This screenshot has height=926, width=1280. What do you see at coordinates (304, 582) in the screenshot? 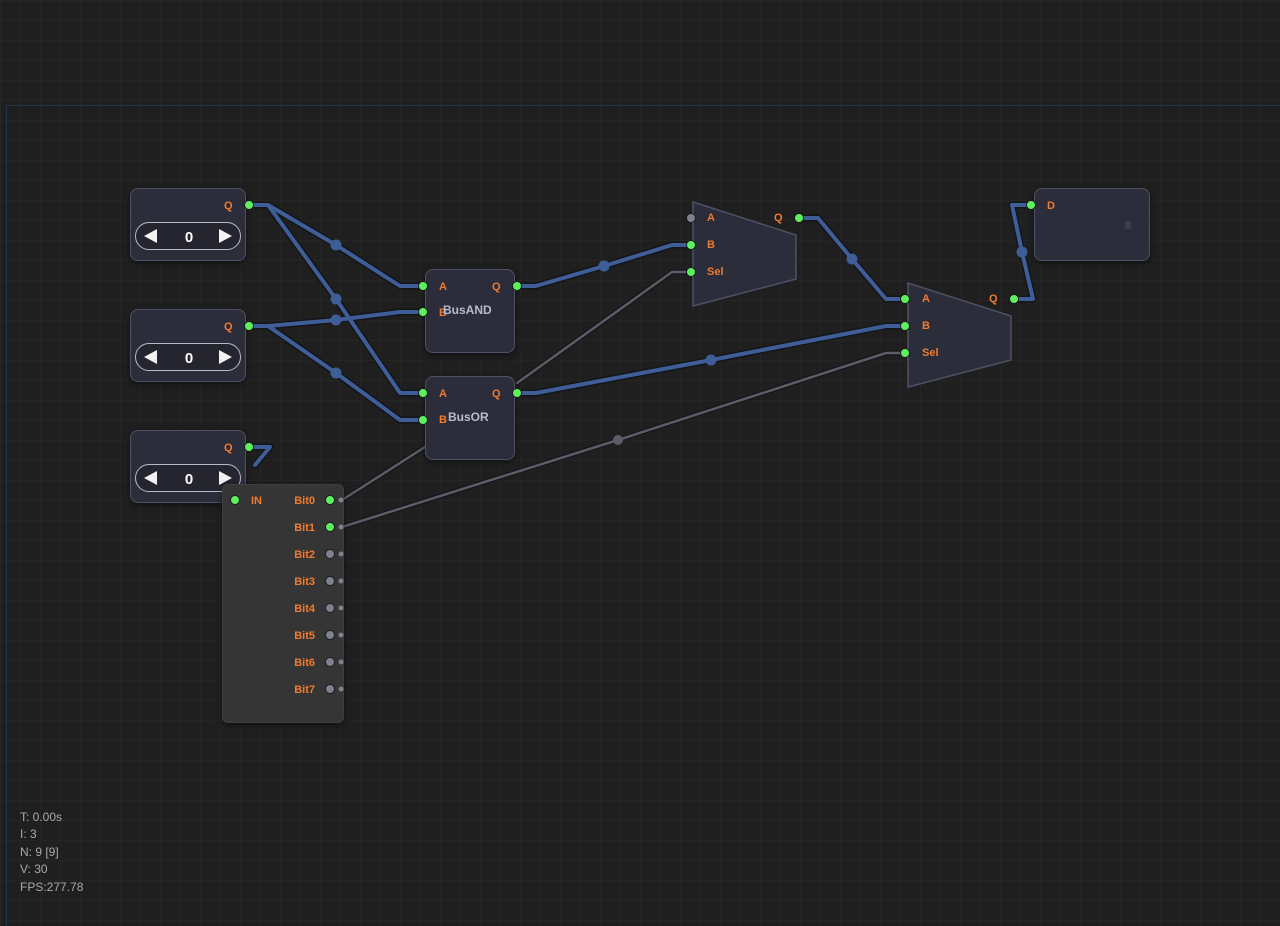
I see `bit3-label: Bit3` at bounding box center [304, 582].